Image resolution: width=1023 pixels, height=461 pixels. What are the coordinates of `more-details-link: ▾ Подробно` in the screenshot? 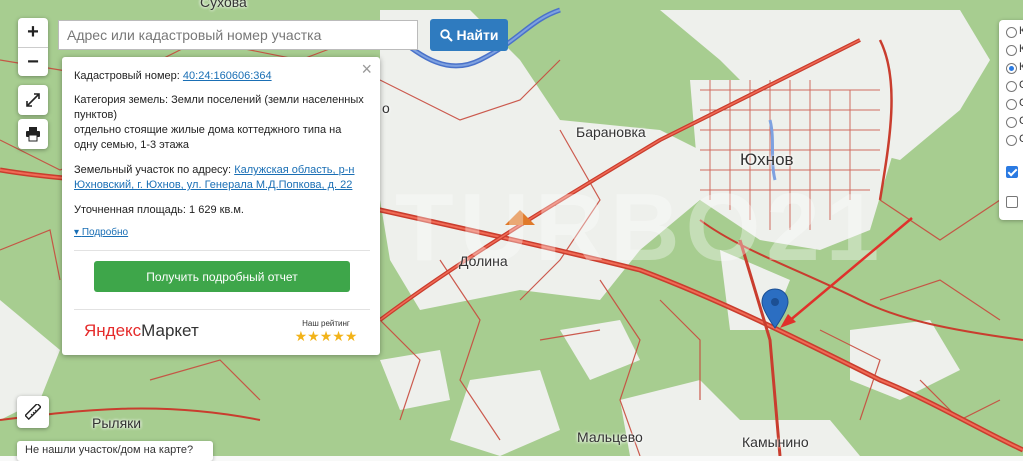 It's located at (101, 232).